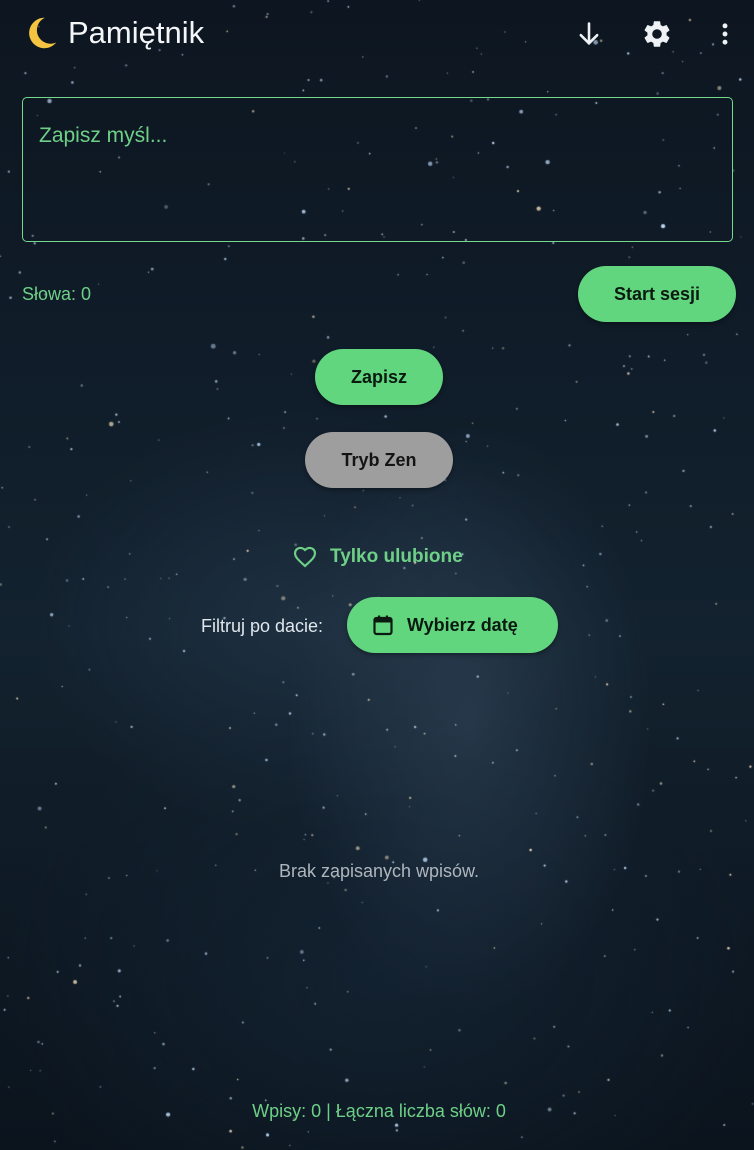 The height and width of the screenshot is (1150, 754). I want to click on app-title: Pamiętnik, so click(113, 33).